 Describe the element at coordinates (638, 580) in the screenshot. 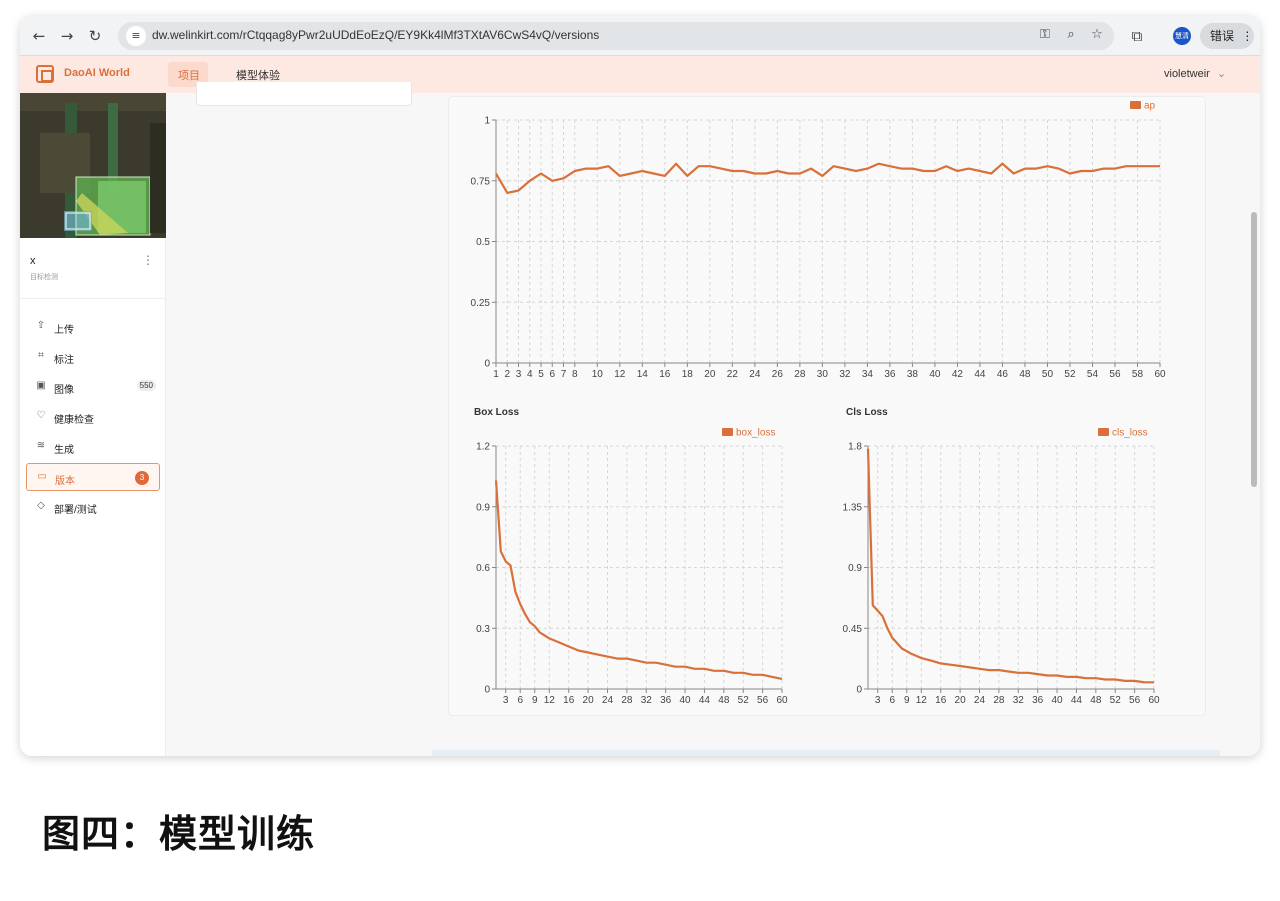

I see `series-line-box_loss` at that location.